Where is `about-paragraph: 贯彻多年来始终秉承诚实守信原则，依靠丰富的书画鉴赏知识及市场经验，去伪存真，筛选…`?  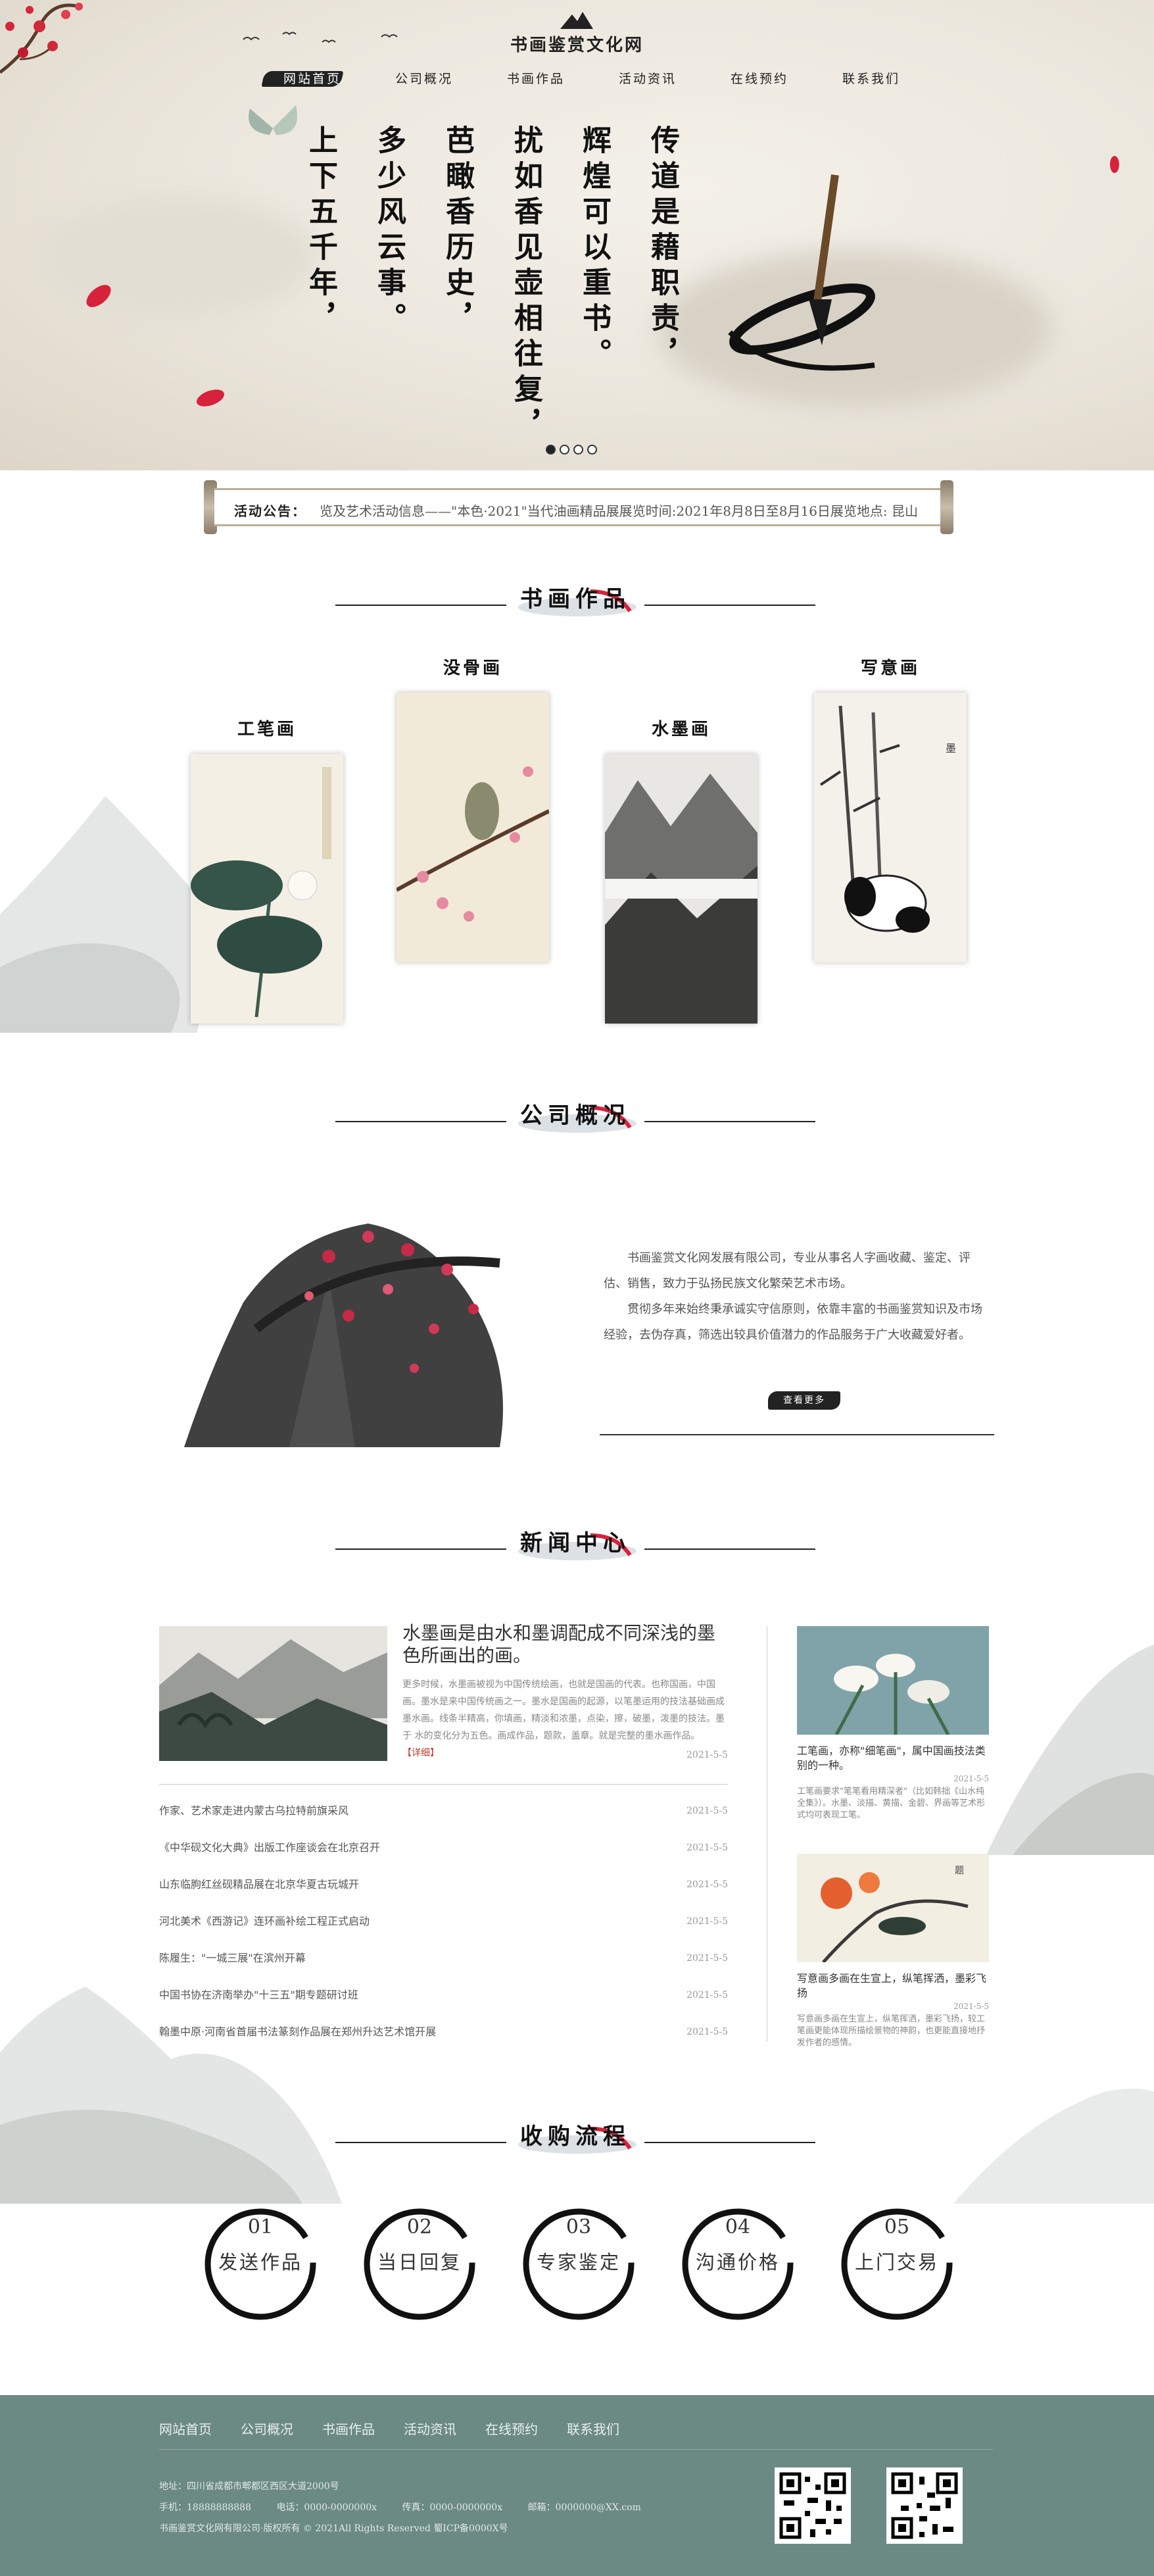
about-paragraph: 贯彻多年来始终秉承诚实守信原则，依靠丰富的书画鉴赏知识及市场经验，去伪存真，筛选… is located at coordinates (793, 1322).